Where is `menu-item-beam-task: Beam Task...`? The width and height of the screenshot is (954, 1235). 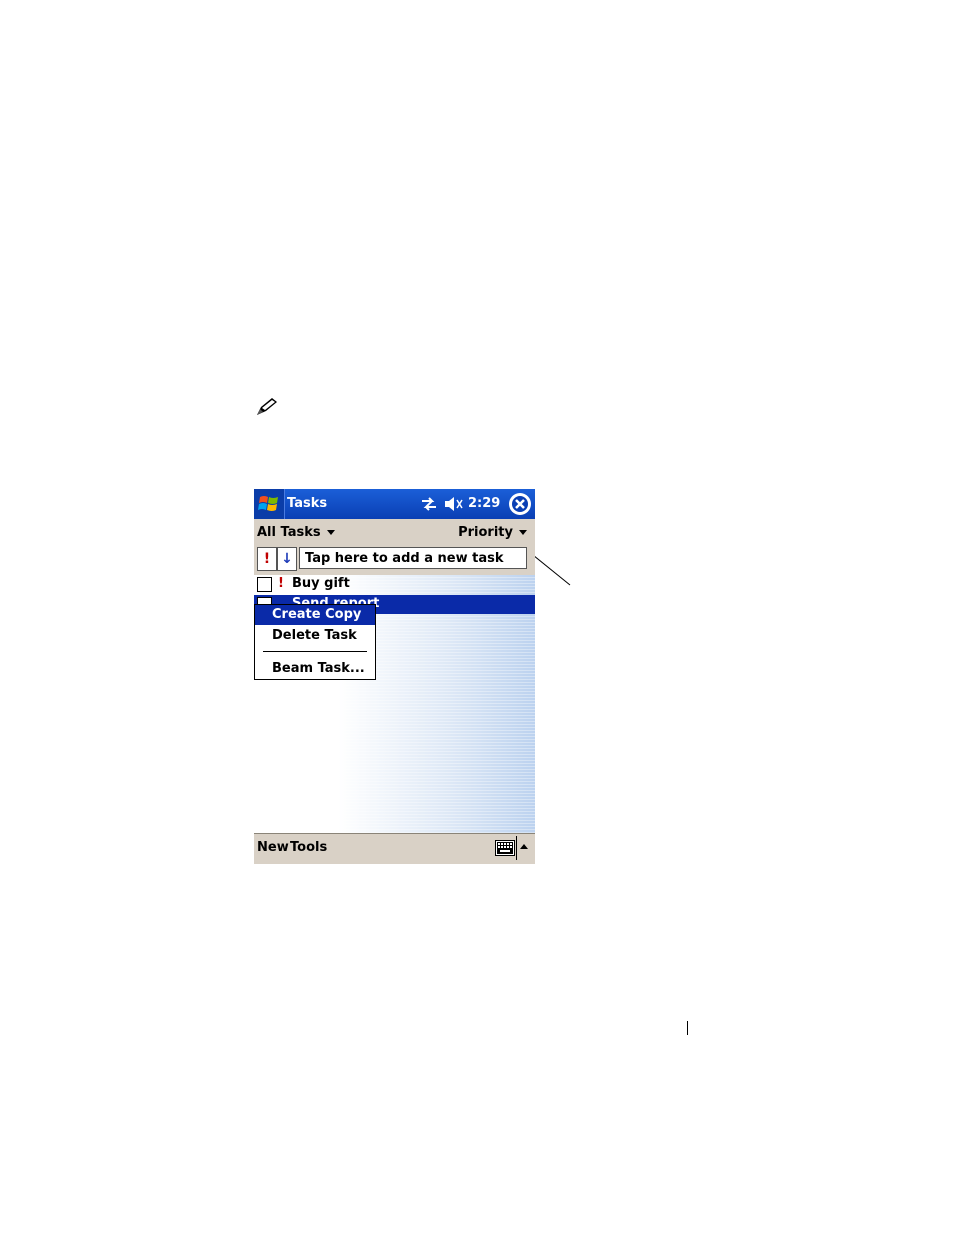 menu-item-beam-task: Beam Task... is located at coordinates (315, 669).